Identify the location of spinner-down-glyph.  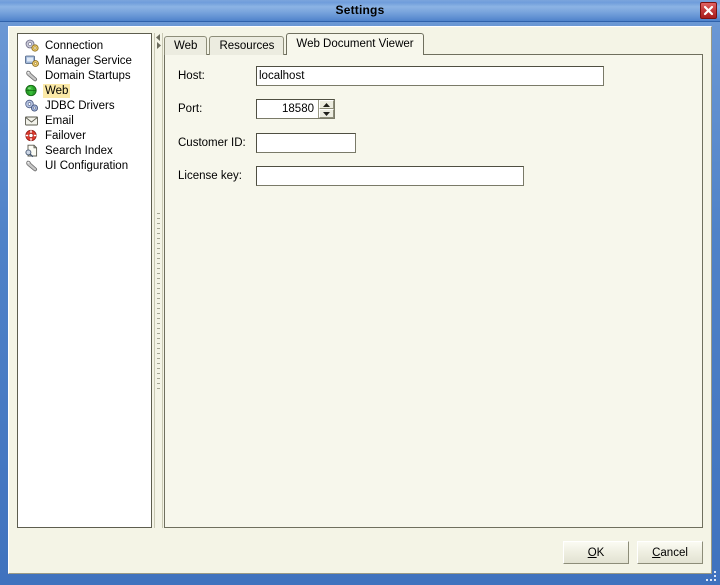
(326, 113).